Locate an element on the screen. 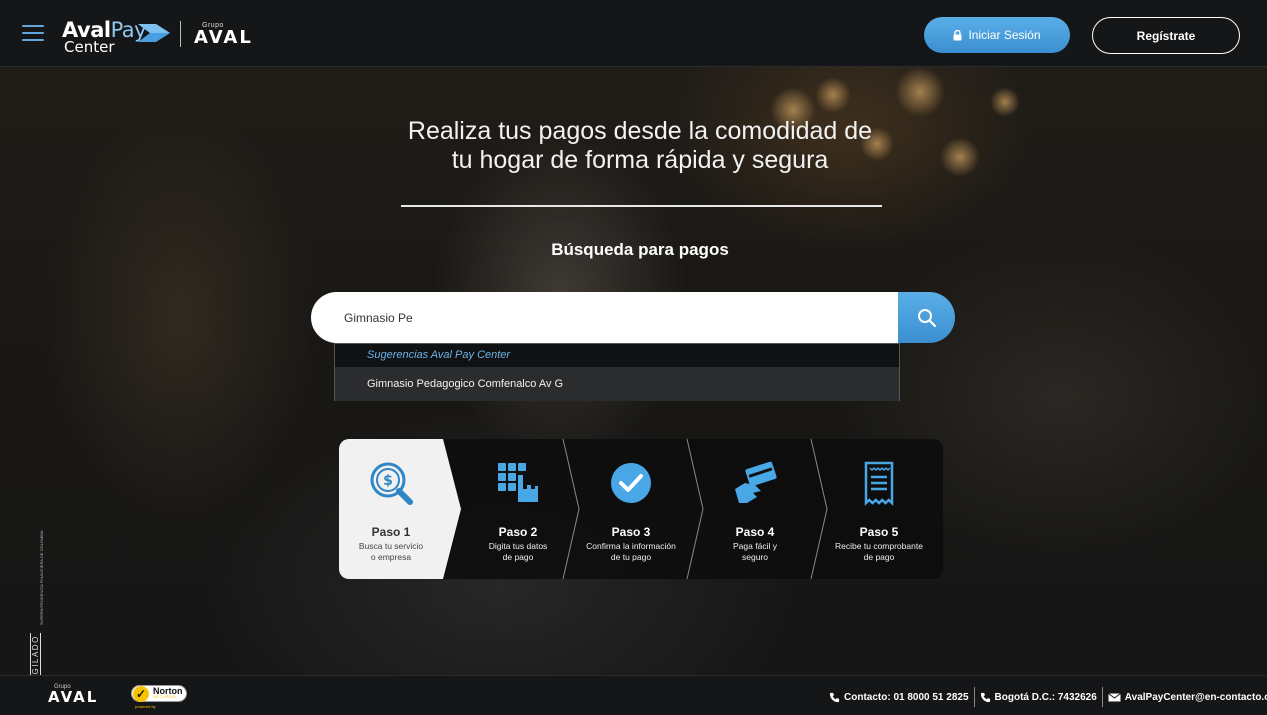 The height and width of the screenshot is (715, 1267). contact-bogota: Bogotá D.C.: 7432626 is located at coordinates (1038, 697).